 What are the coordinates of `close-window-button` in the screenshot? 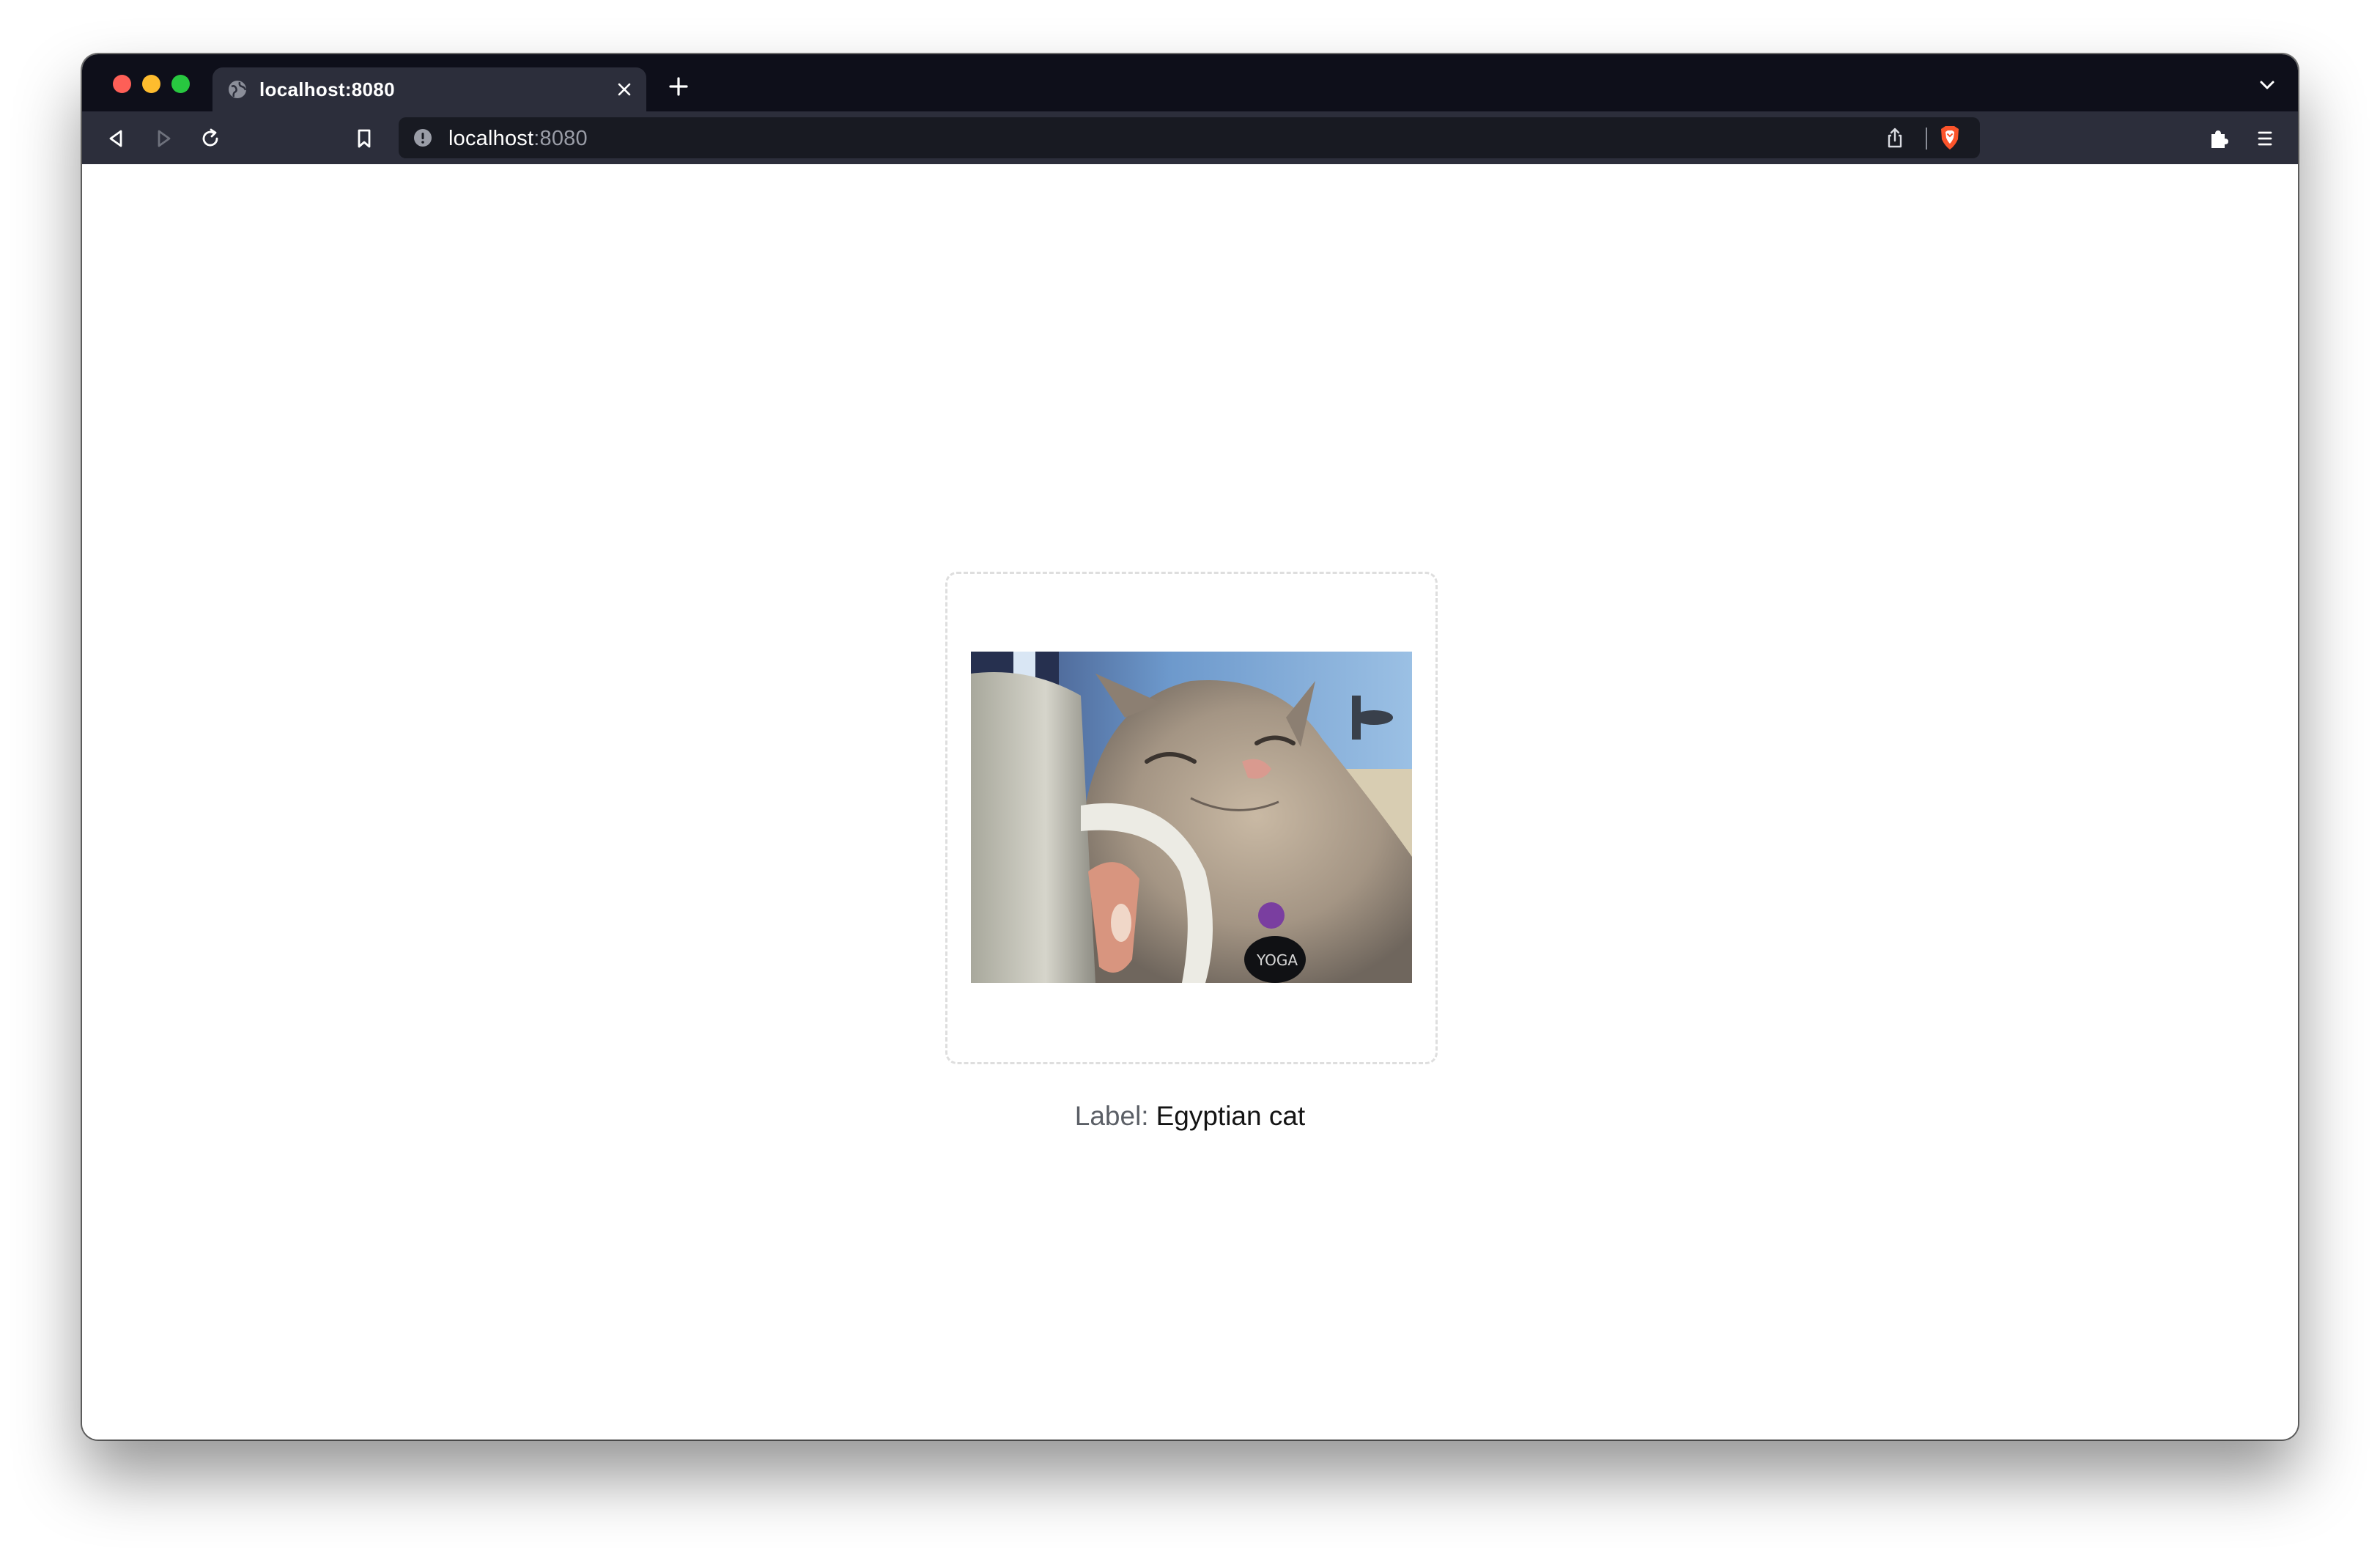 It's located at (122, 84).